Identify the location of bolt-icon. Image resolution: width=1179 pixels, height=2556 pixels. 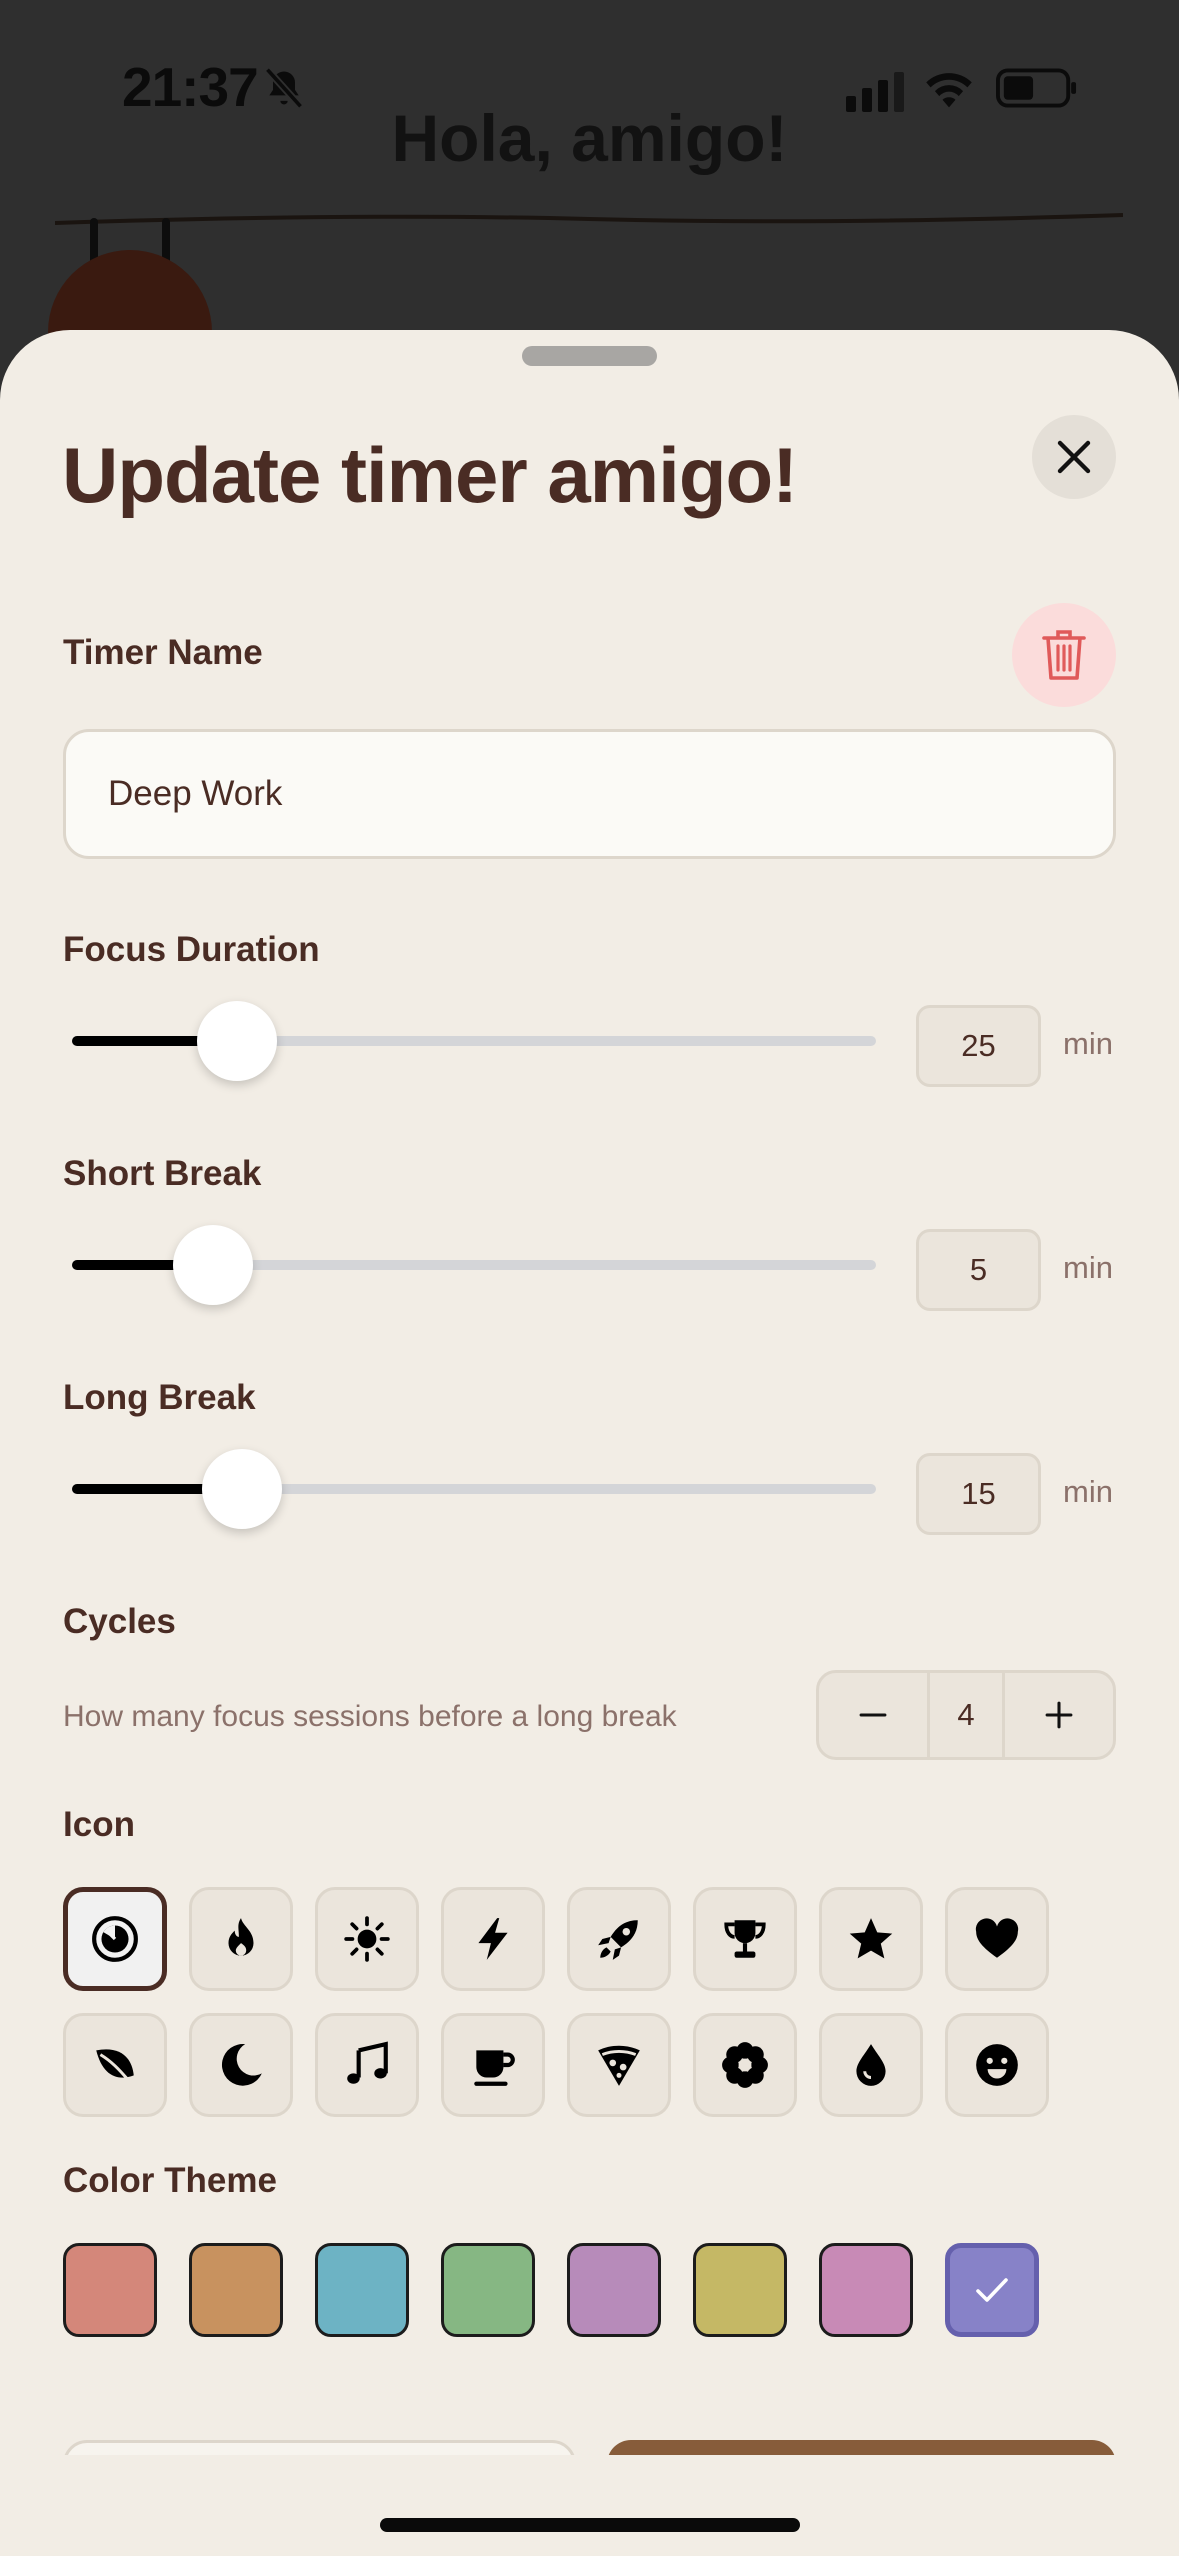
(493, 1939).